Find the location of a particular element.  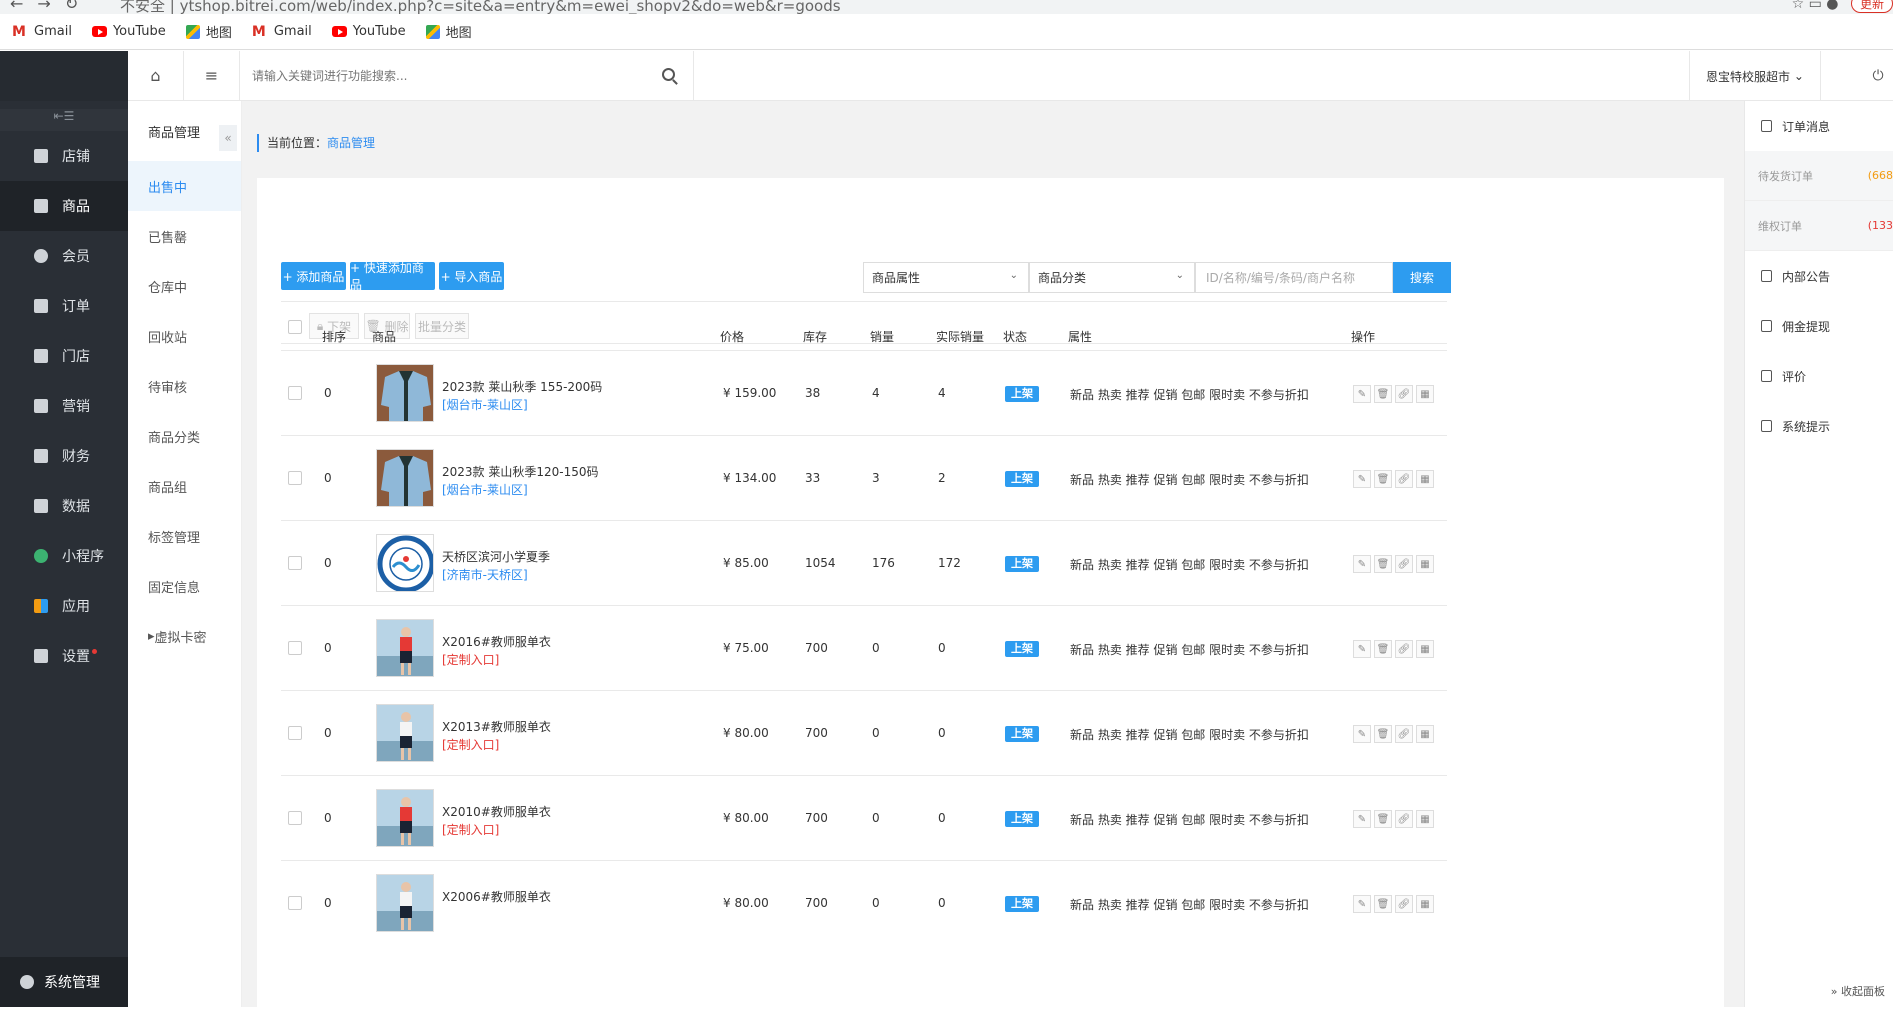

panel-item-2: 评价 is located at coordinates (1819, 376).